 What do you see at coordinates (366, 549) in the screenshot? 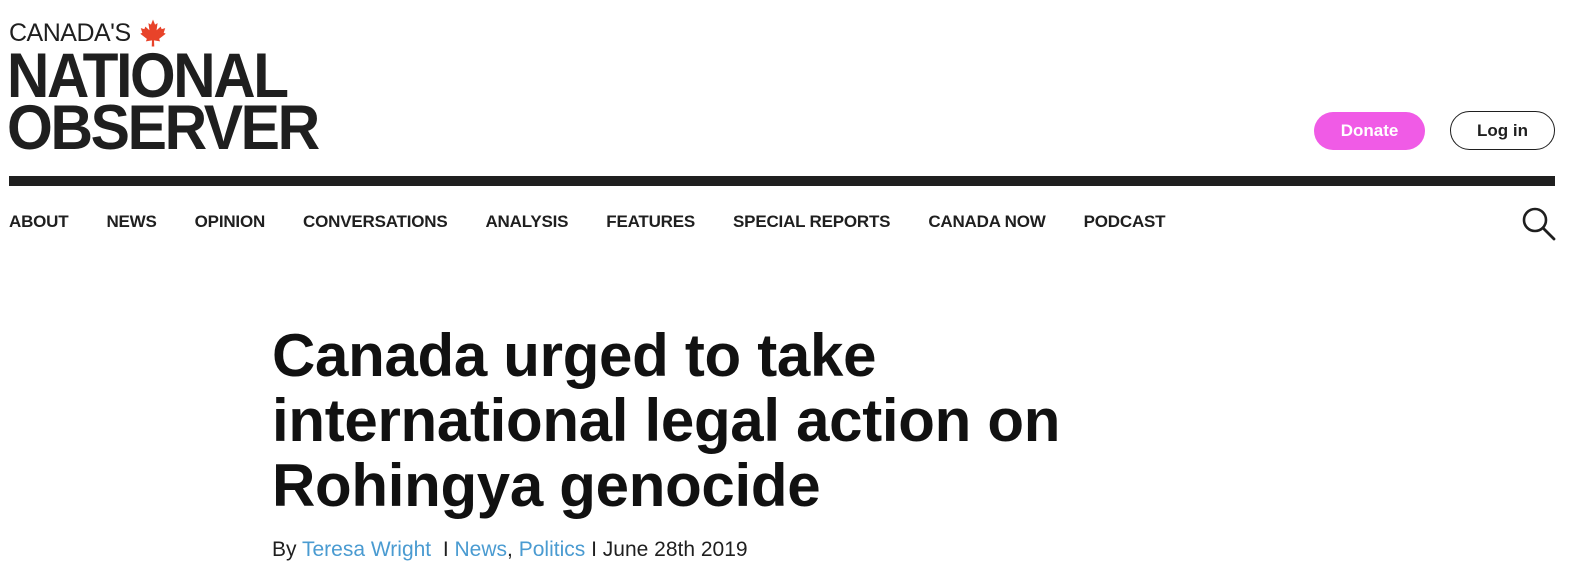
I see `author-link: Teresa Wright` at bounding box center [366, 549].